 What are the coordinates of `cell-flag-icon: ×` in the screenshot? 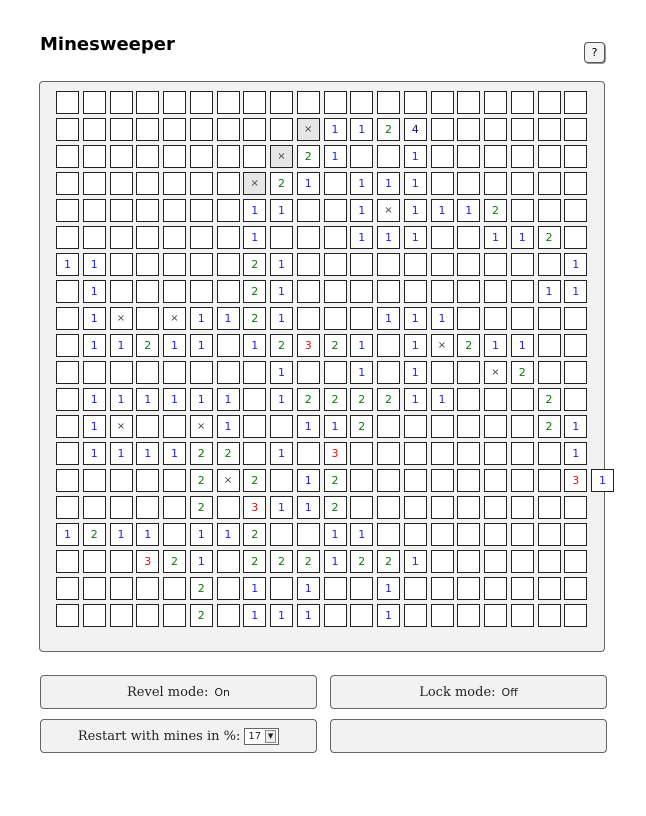 It's located at (308, 129).